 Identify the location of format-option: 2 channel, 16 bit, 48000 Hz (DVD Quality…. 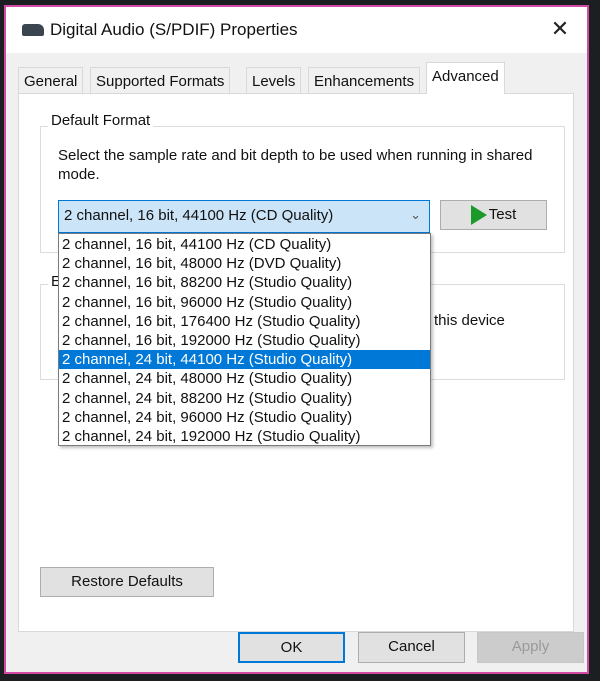
(244, 263).